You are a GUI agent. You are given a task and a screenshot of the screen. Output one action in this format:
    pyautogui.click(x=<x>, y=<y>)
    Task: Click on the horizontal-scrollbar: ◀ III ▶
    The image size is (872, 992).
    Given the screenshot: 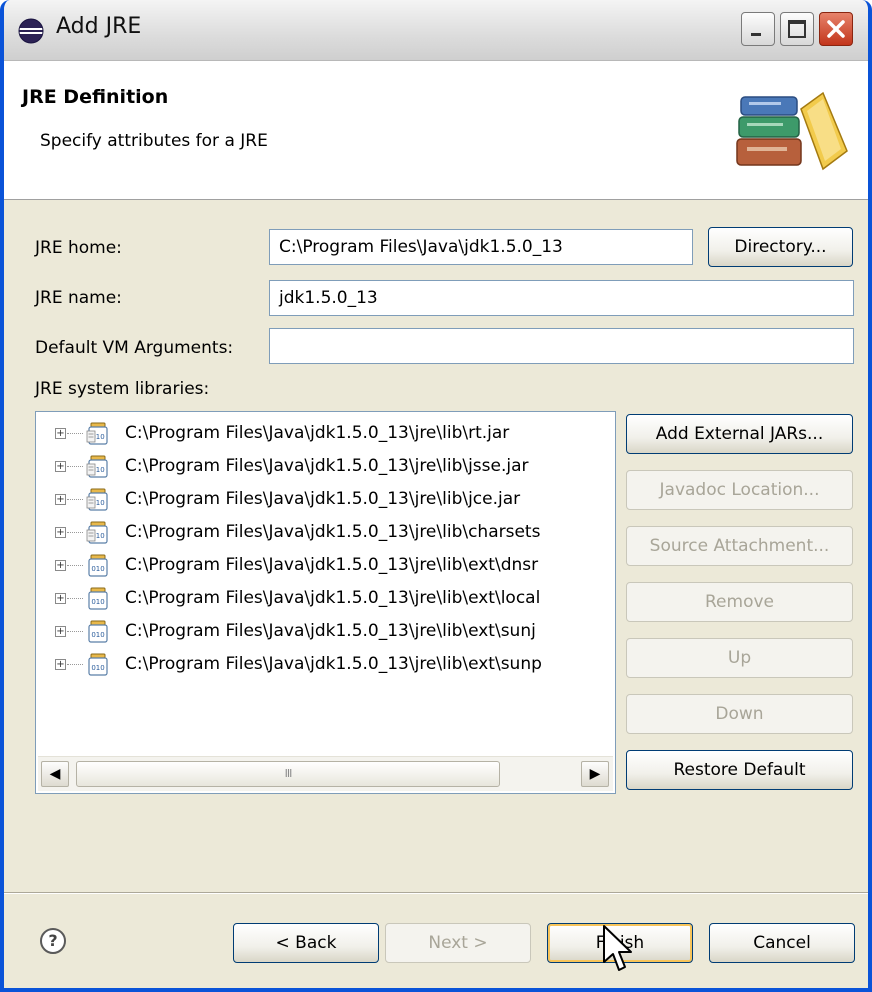 What is the action you would take?
    pyautogui.click(x=325, y=773)
    